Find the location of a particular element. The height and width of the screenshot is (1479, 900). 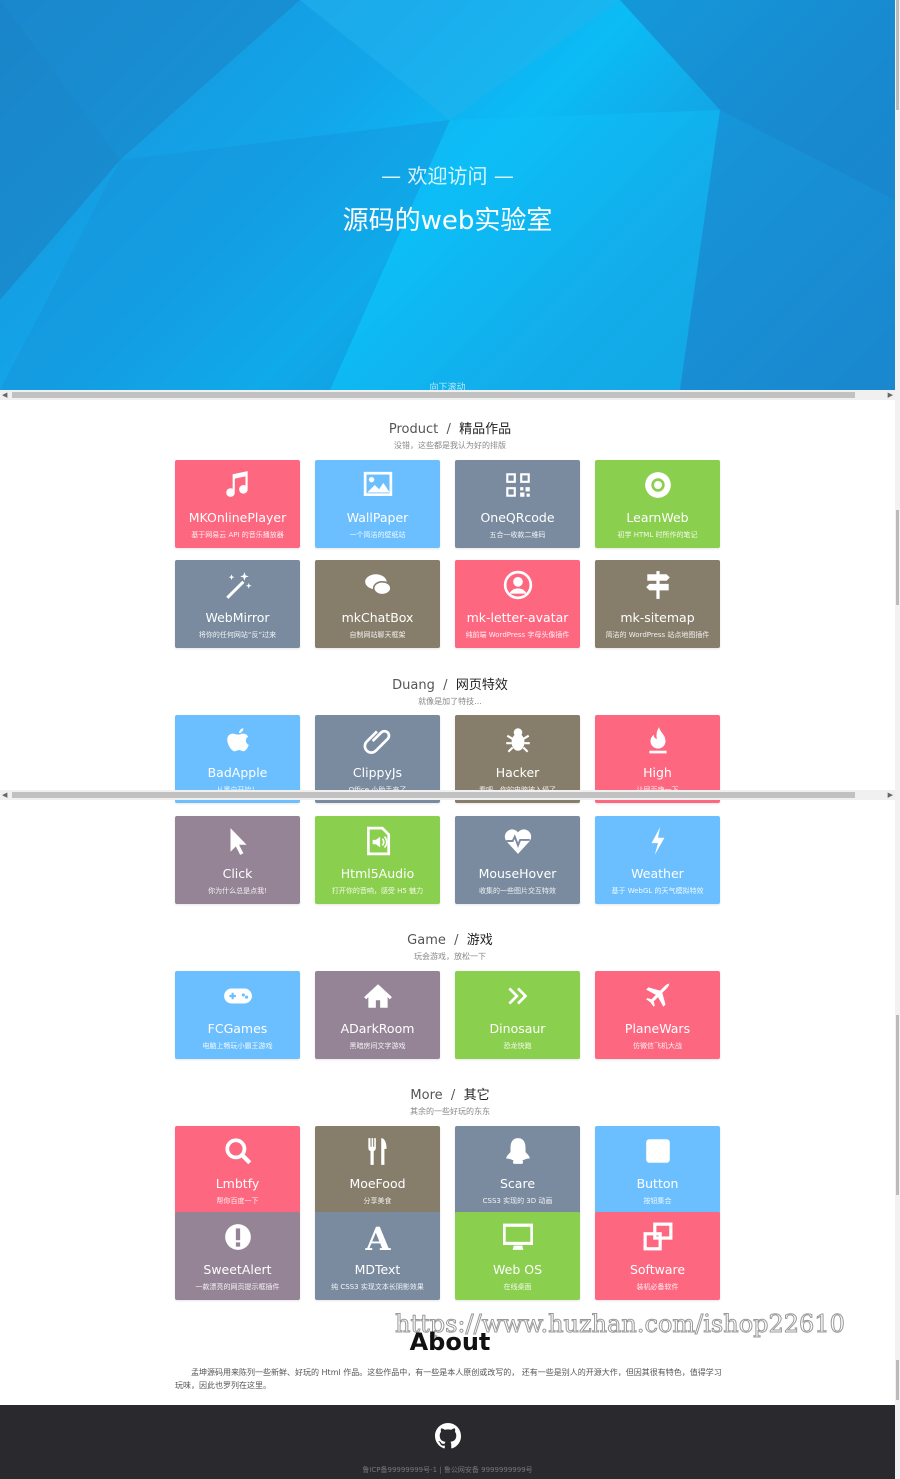

card-name: mk-sitemap is located at coordinates (657, 617).